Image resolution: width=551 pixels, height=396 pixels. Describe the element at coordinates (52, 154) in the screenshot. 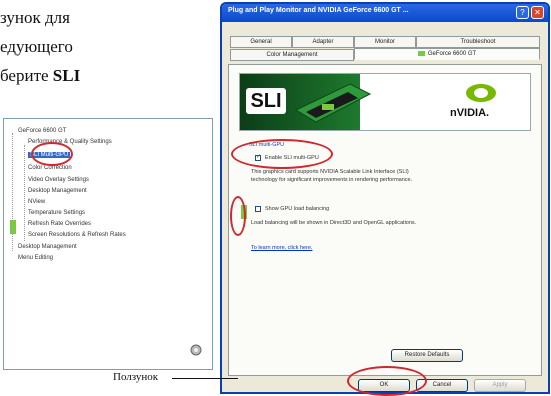

I see `highlight-oval` at that location.